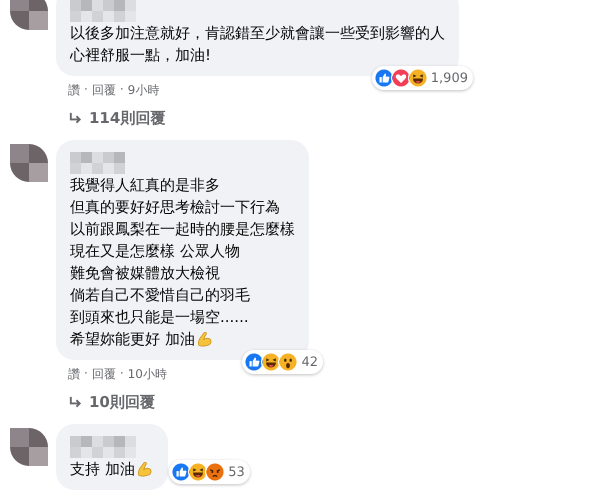 Image resolution: width=600 pixels, height=500 pixels. Describe the element at coordinates (257, 44) in the screenshot. I see `comment-text: 以後多加注意就好，肯認錯至少就會讓一些受到影響的人 心裡舒服一點，加油!` at that location.